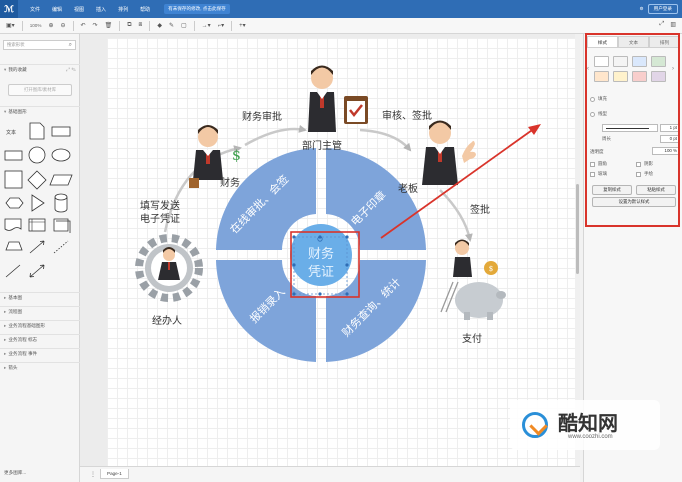 This screenshot has height=482, width=682. What do you see at coordinates (385, 140) in the screenshot?
I see `flow-arrow-to-boss` at bounding box center [385, 140].